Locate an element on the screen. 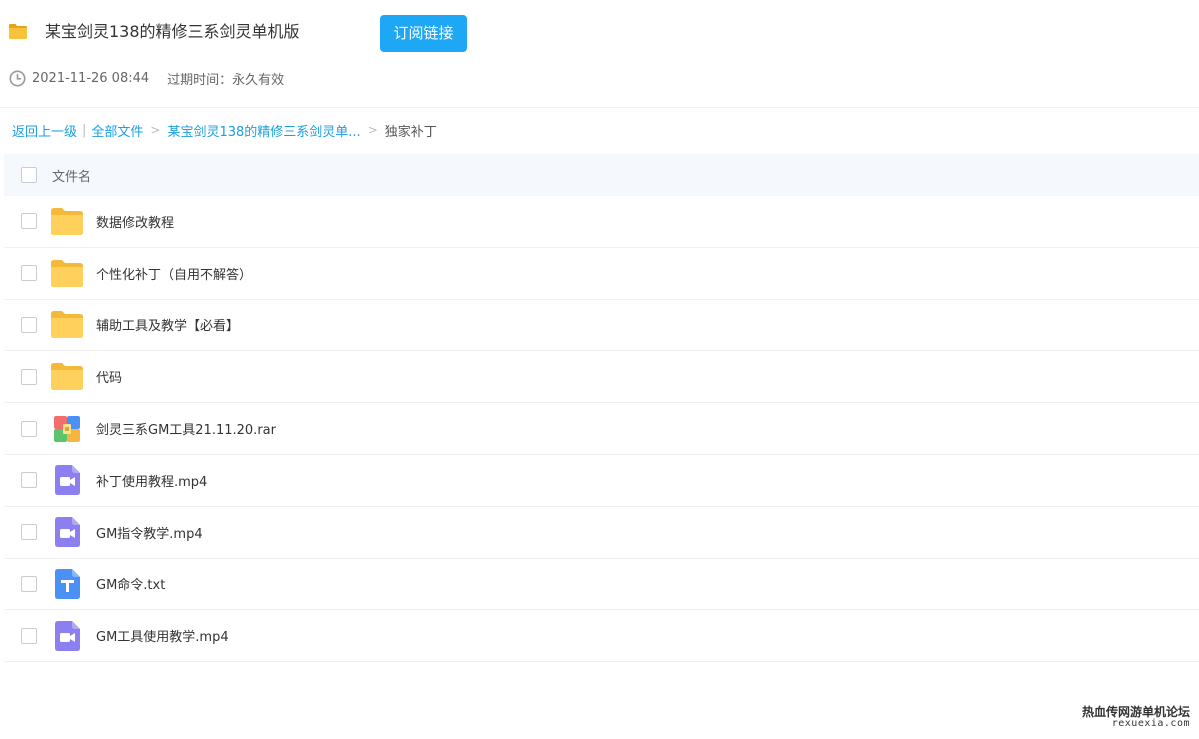 This screenshot has height=739, width=1199. file-name: 剑灵三系GM工具21.11.20.rar is located at coordinates (186, 428).